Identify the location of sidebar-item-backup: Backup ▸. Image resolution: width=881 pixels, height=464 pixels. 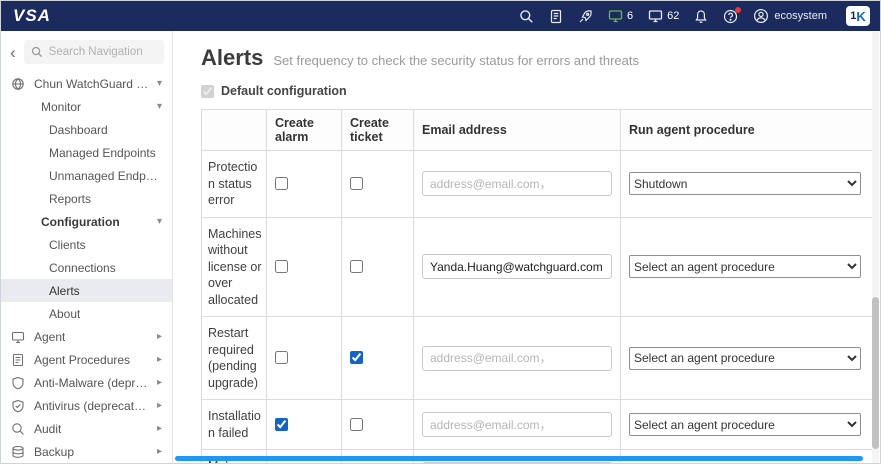
(86, 451).